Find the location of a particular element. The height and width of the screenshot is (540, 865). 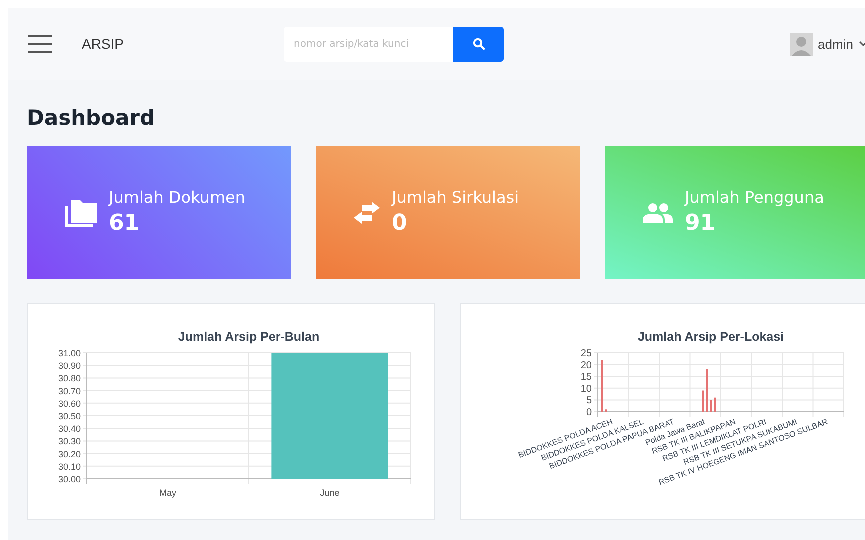

y-tick-label: 0 is located at coordinates (589, 413).